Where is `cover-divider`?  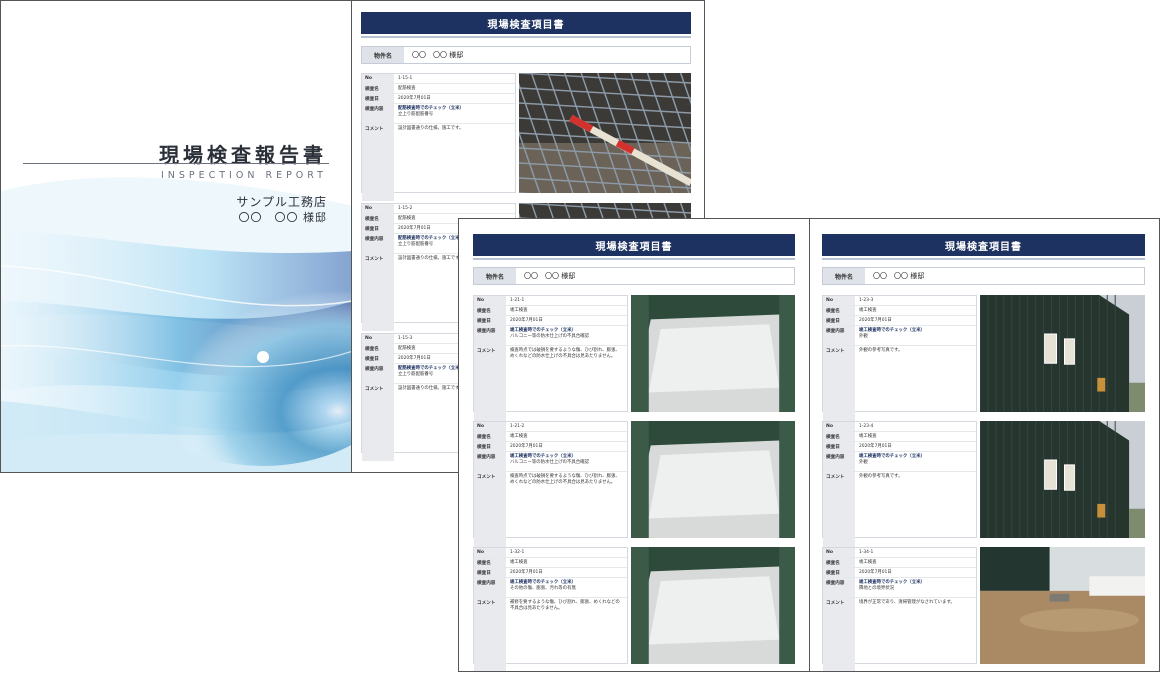
cover-divider is located at coordinates (176, 163).